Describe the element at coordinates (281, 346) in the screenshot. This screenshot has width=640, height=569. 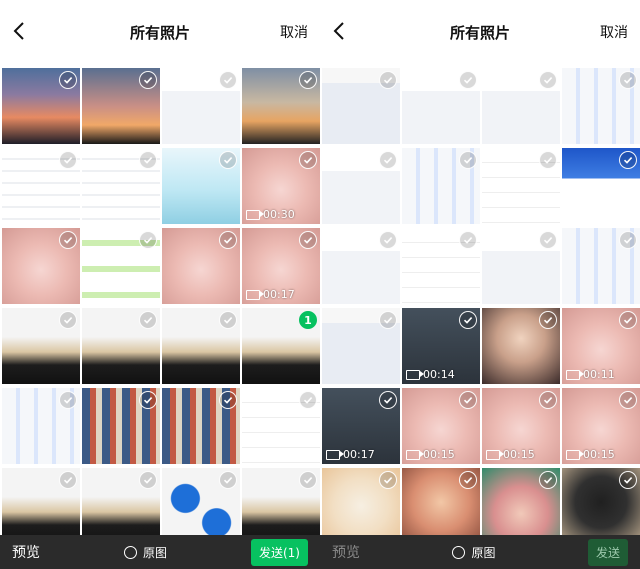
I see `photo-thumbnail: 1` at that location.